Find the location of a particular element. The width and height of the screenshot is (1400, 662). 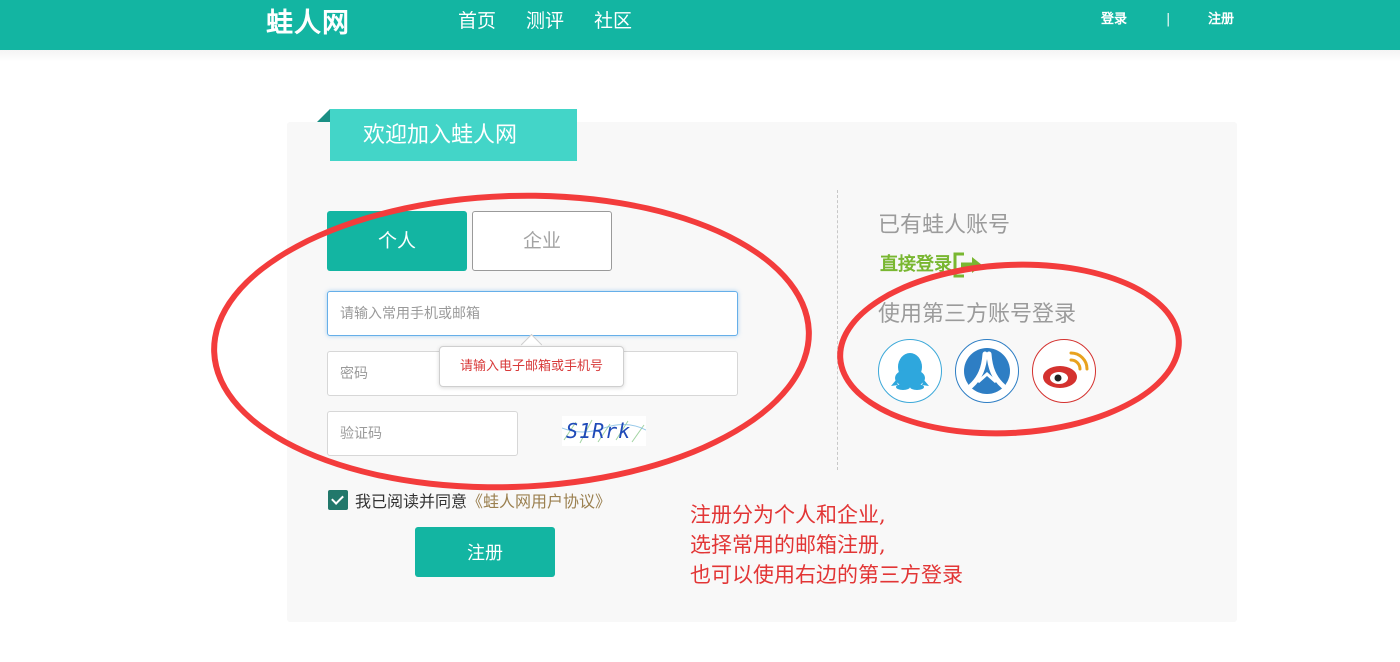

qq-icon is located at coordinates (910, 371).